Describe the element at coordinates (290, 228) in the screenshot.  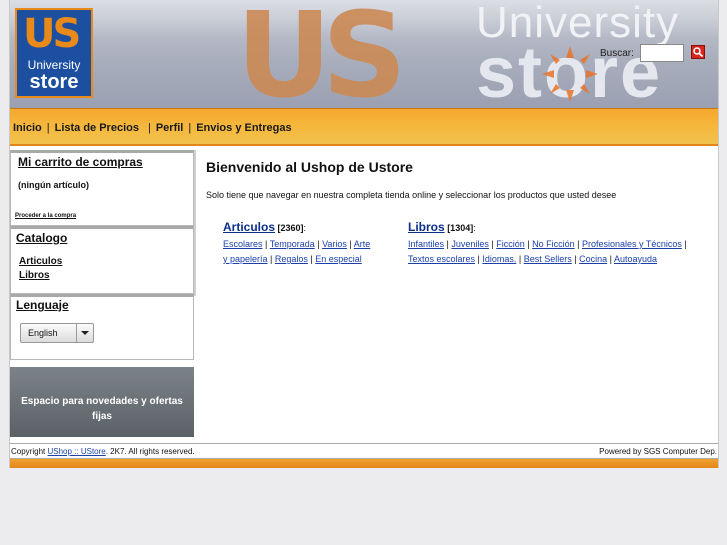
I see `category-count: [2360]` at that location.